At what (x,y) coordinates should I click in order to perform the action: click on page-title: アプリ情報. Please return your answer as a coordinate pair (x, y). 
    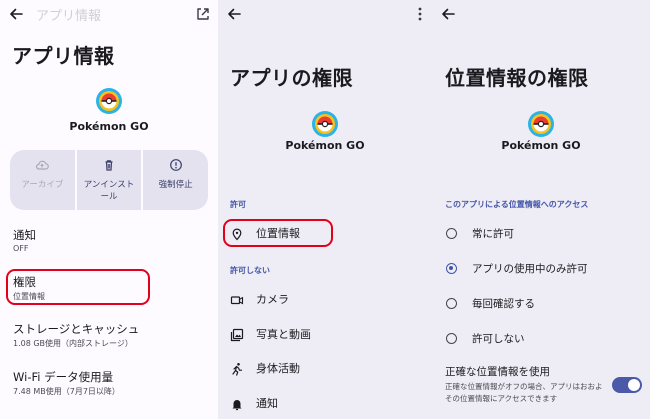
    Looking at the image, I should click on (63, 56).